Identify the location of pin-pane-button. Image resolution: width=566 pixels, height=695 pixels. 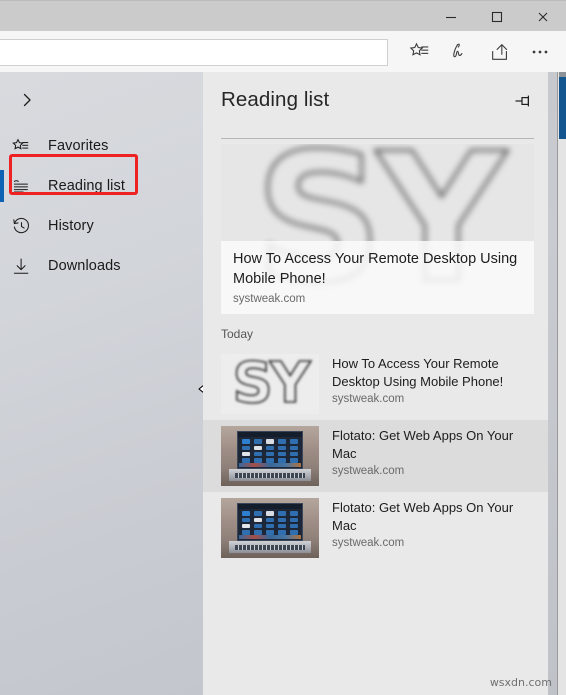
(524, 103).